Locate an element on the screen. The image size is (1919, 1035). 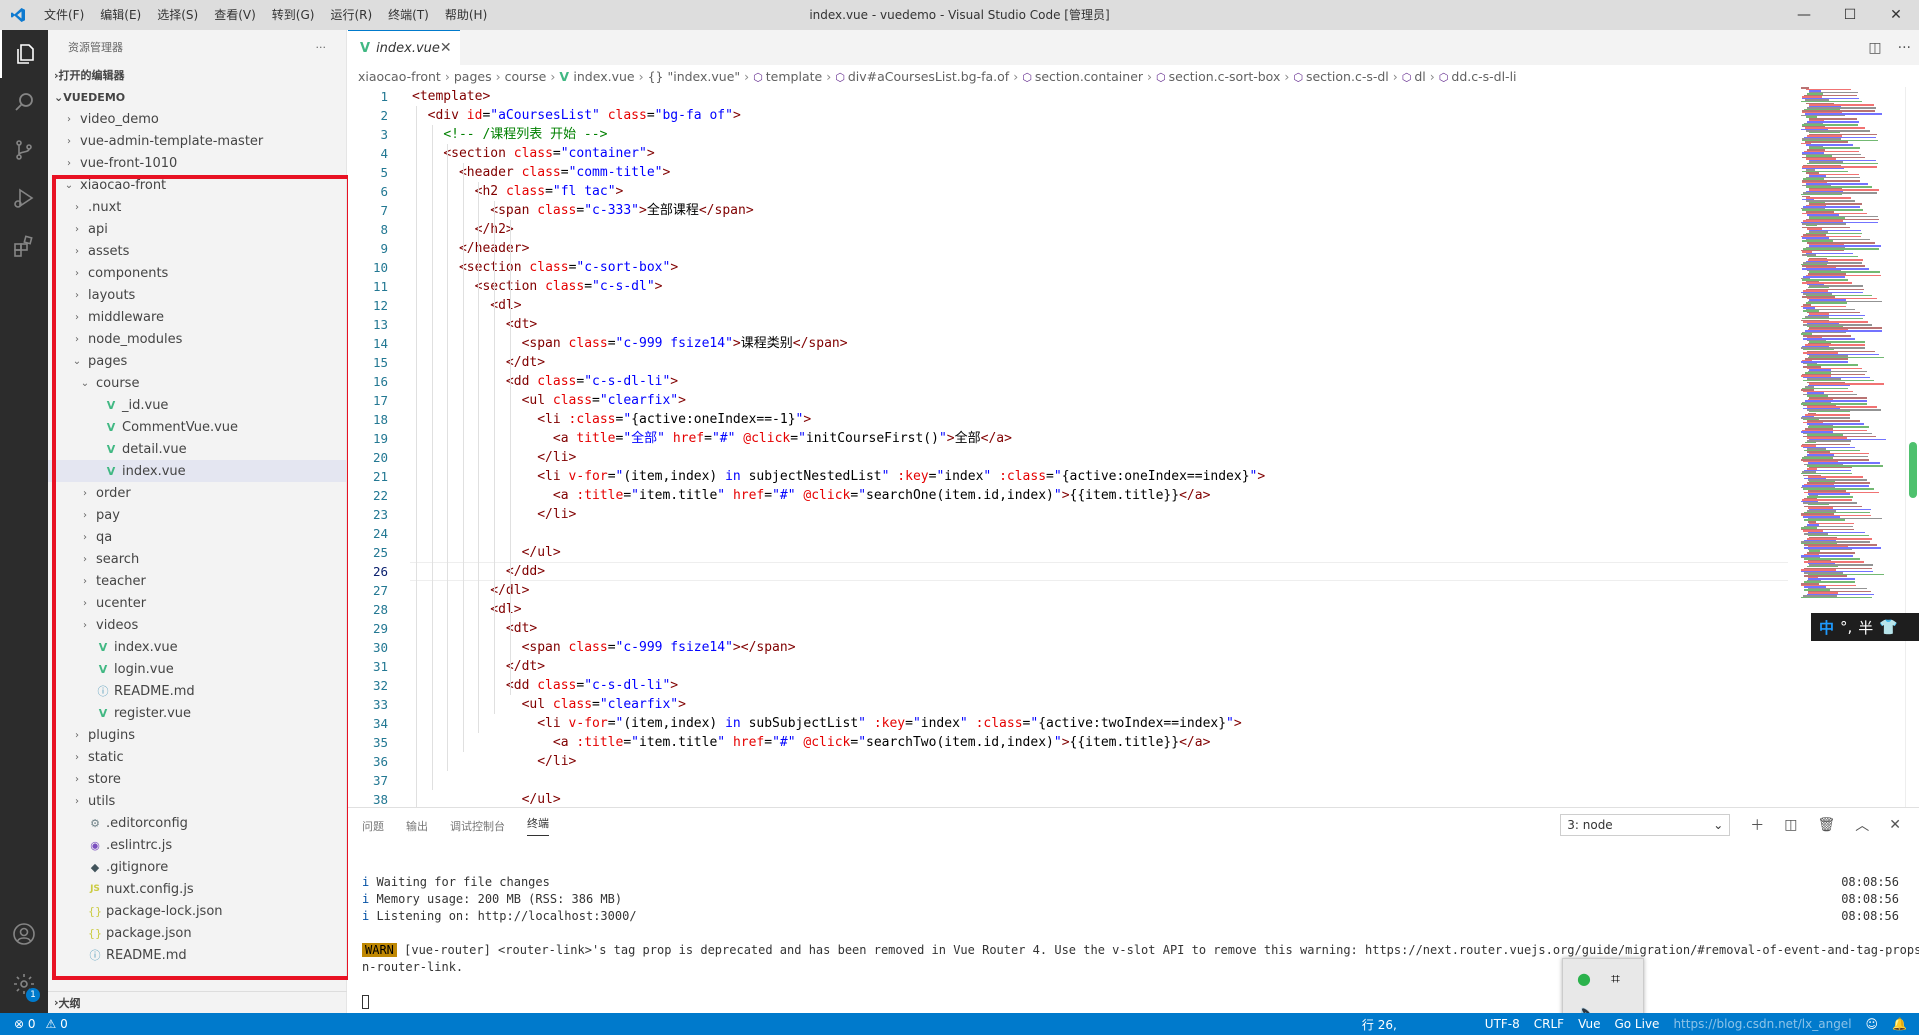
menu-item: 查看(V) is located at coordinates (235, 15).